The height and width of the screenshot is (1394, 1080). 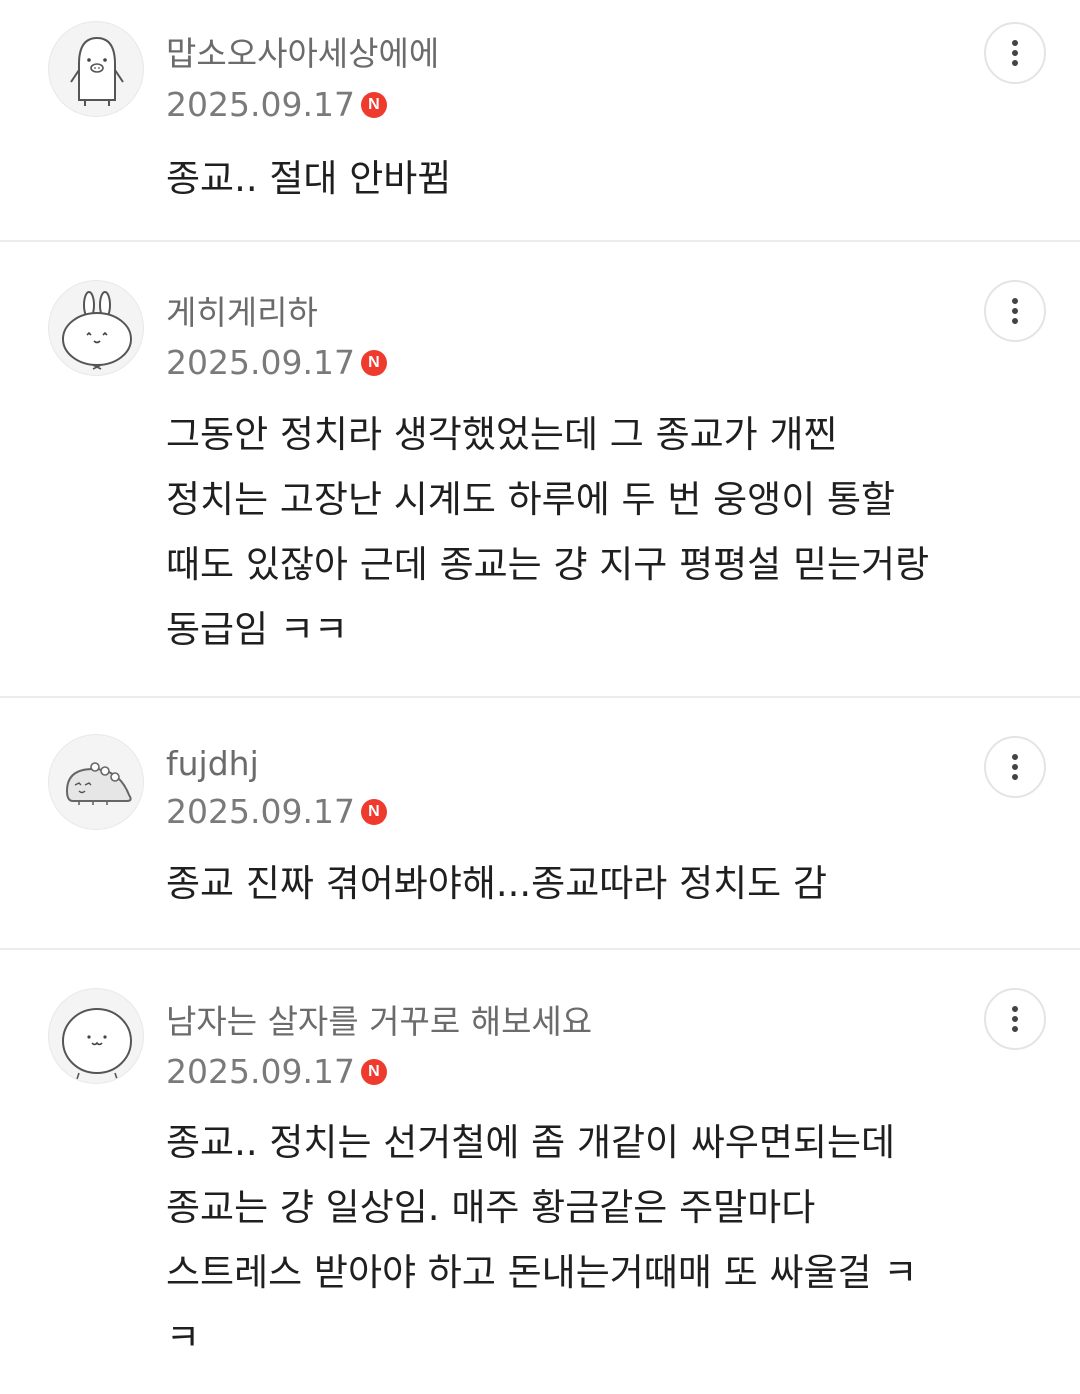 What do you see at coordinates (548, 564) in the screenshot?
I see `comment-line: 때도 있잖아 근데 종교는 걍 지구 평평설 믿는거랑` at bounding box center [548, 564].